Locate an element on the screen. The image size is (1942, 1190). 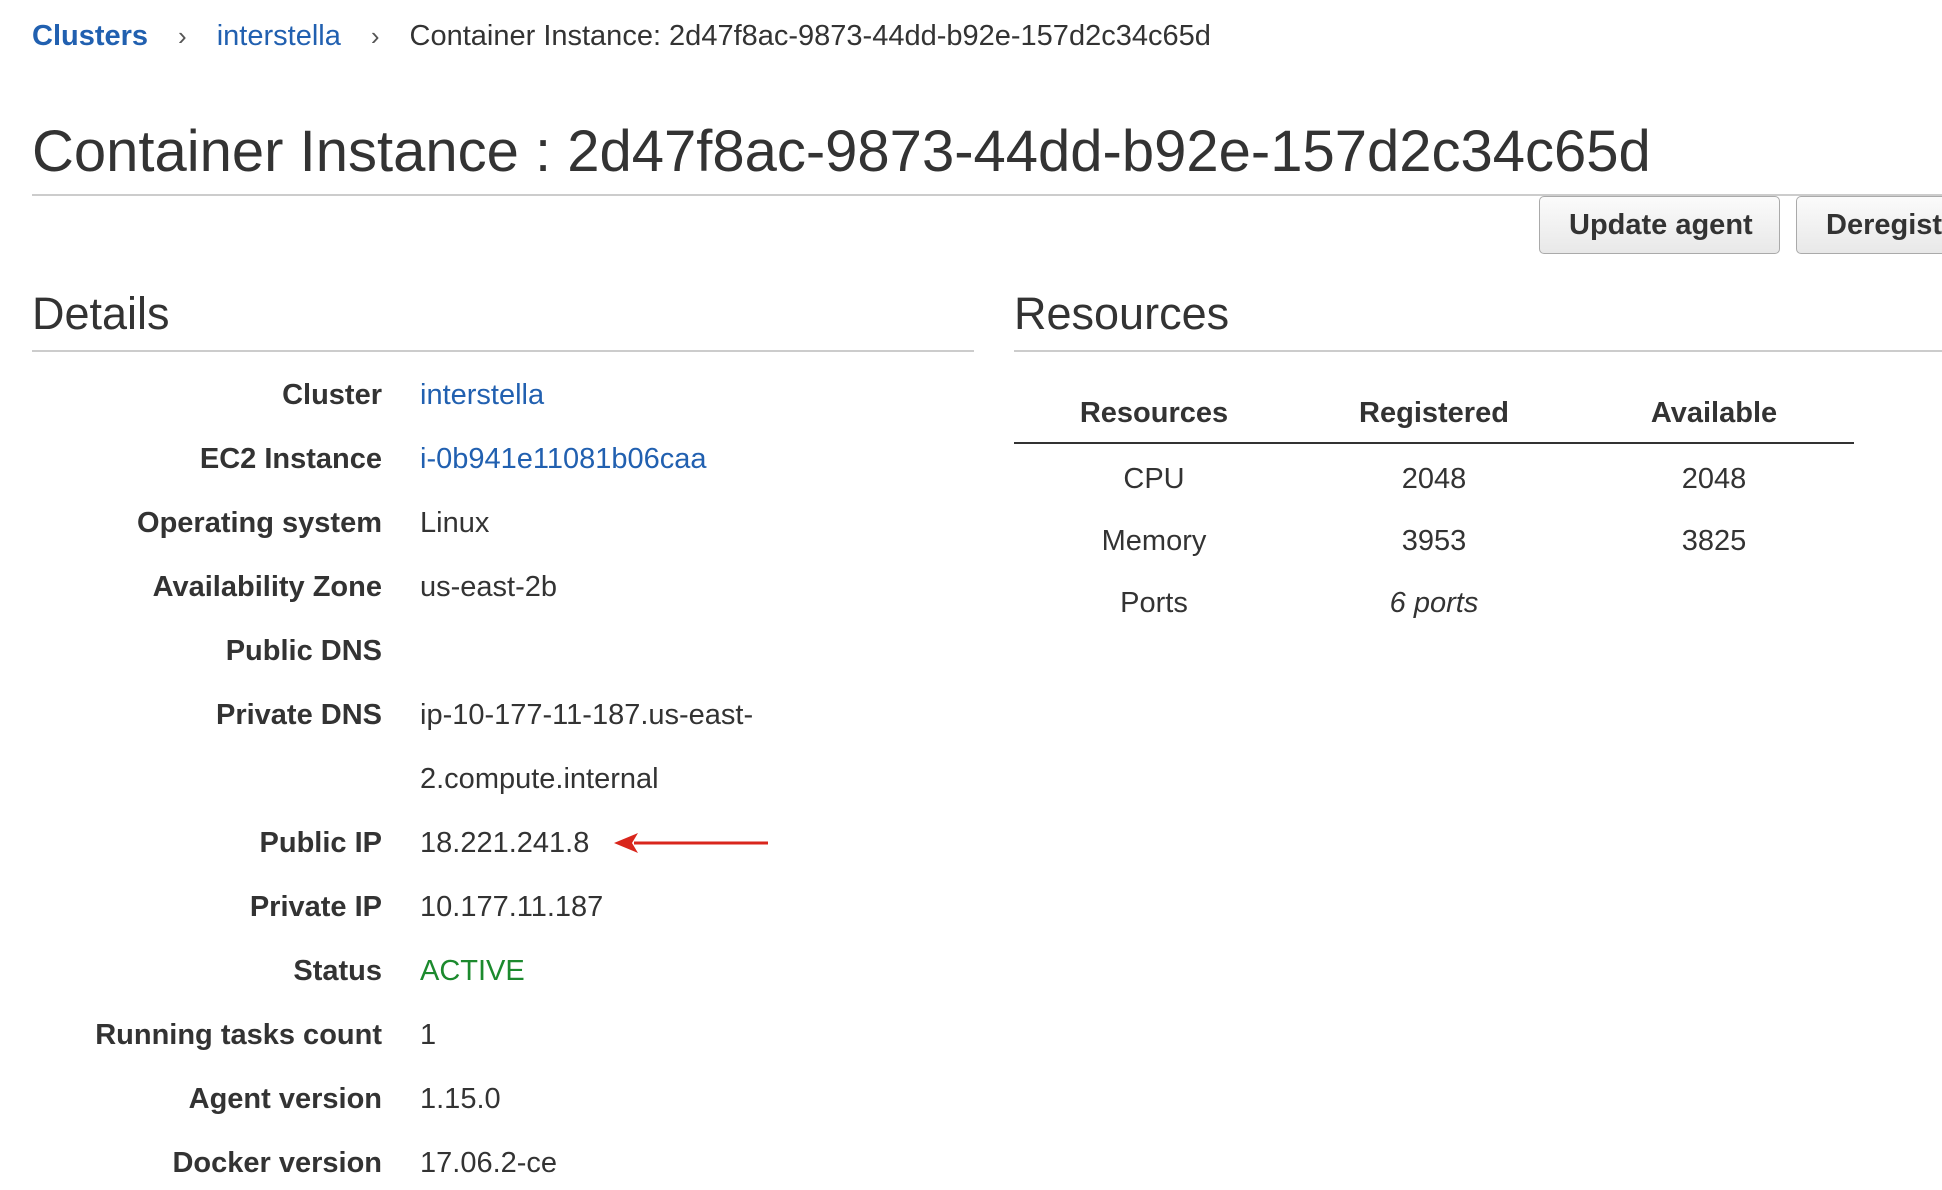
detail-row-private-ip: Private IP 10.177.11.187 is located at coordinates (412, 907).